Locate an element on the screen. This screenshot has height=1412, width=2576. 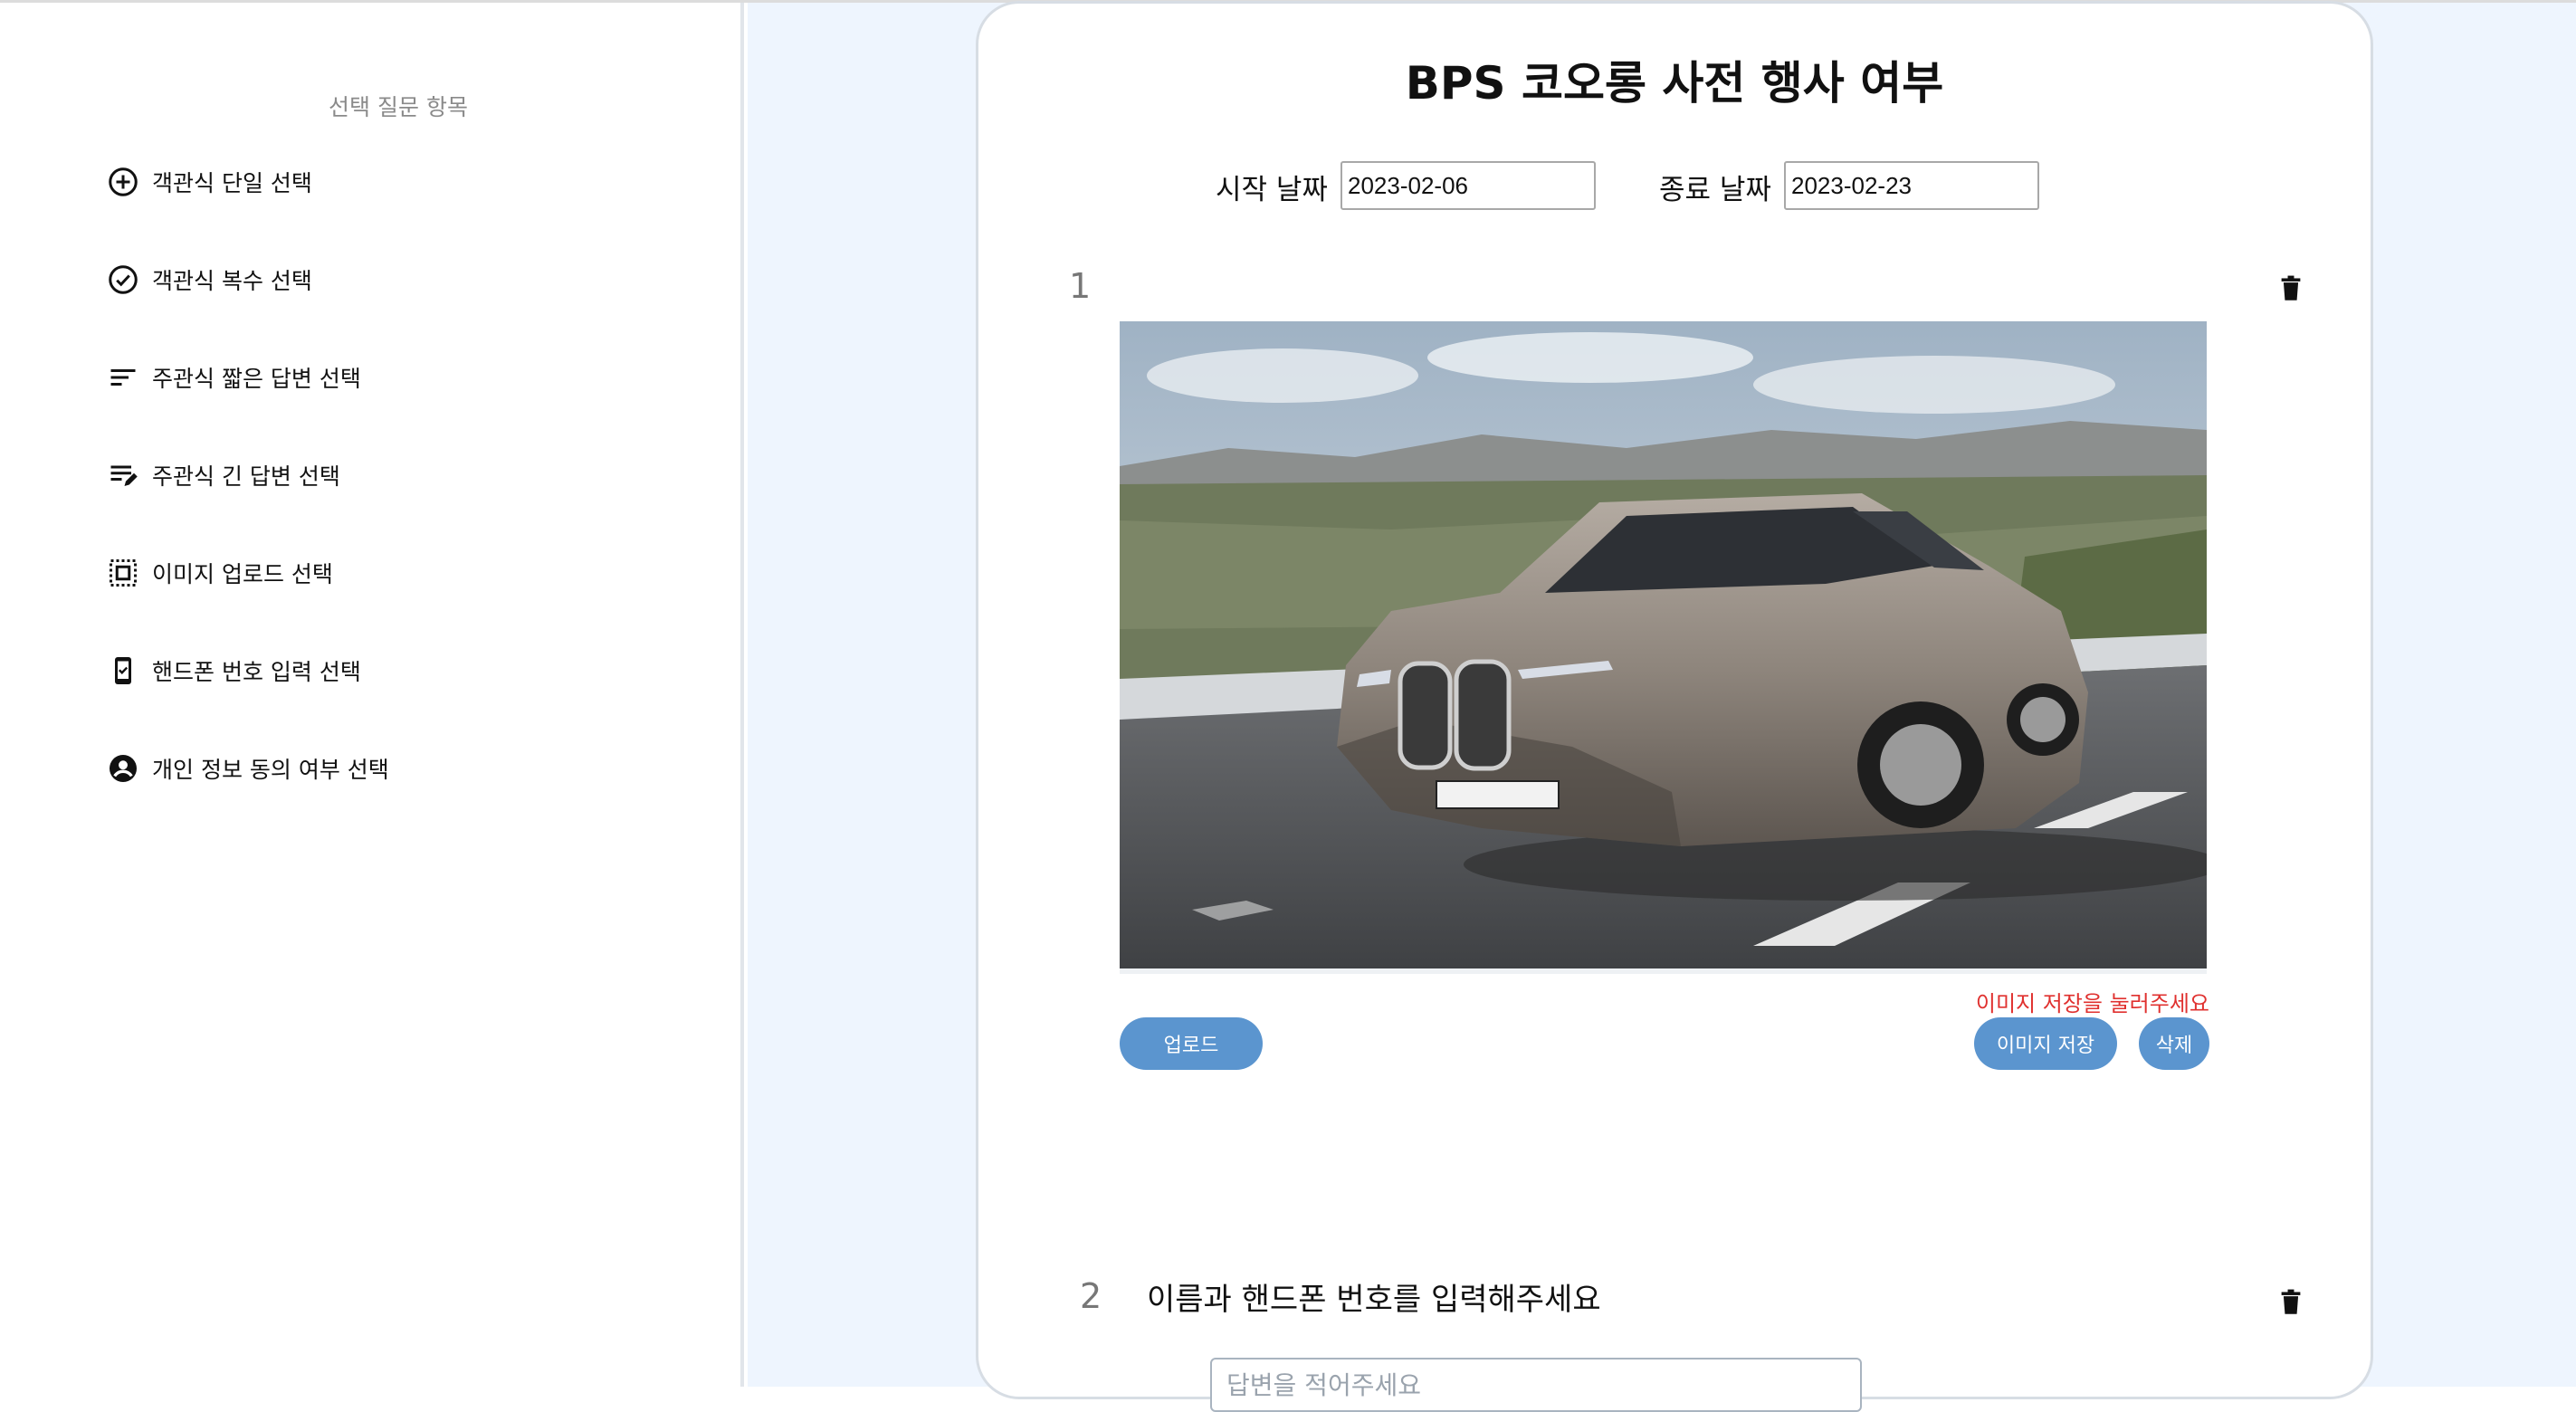
sidebar-item-label: 핸드폰 번호 입력 선택 is located at coordinates (256, 672).